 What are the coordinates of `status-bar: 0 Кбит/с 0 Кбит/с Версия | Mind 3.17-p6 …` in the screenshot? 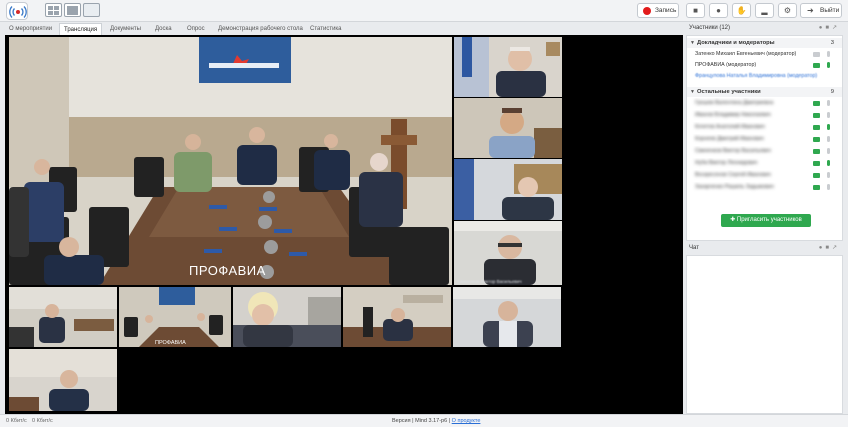 It's located at (424, 420).